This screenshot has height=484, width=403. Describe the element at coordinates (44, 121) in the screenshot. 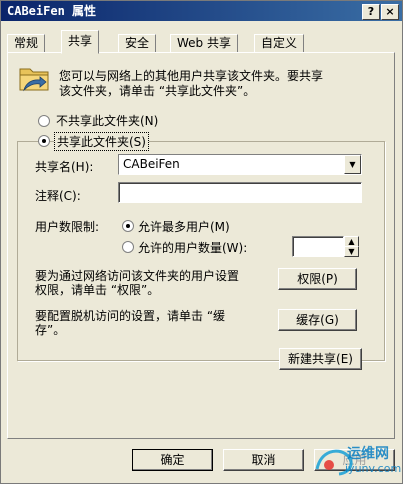

I see `radio-not-share` at that location.